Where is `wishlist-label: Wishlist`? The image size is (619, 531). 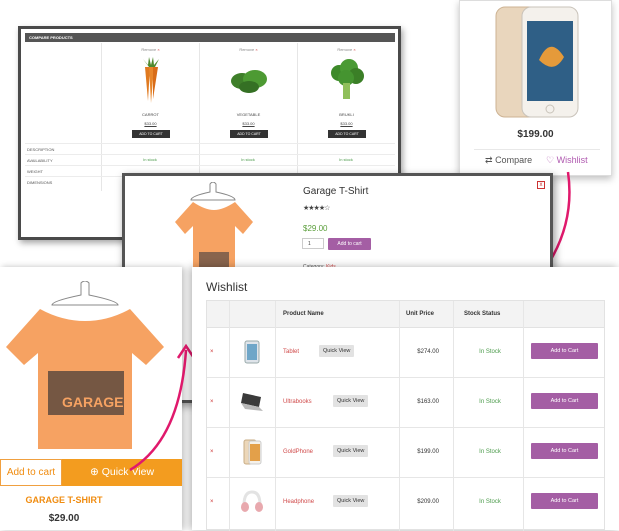
wishlist-label: Wishlist is located at coordinates (572, 160).